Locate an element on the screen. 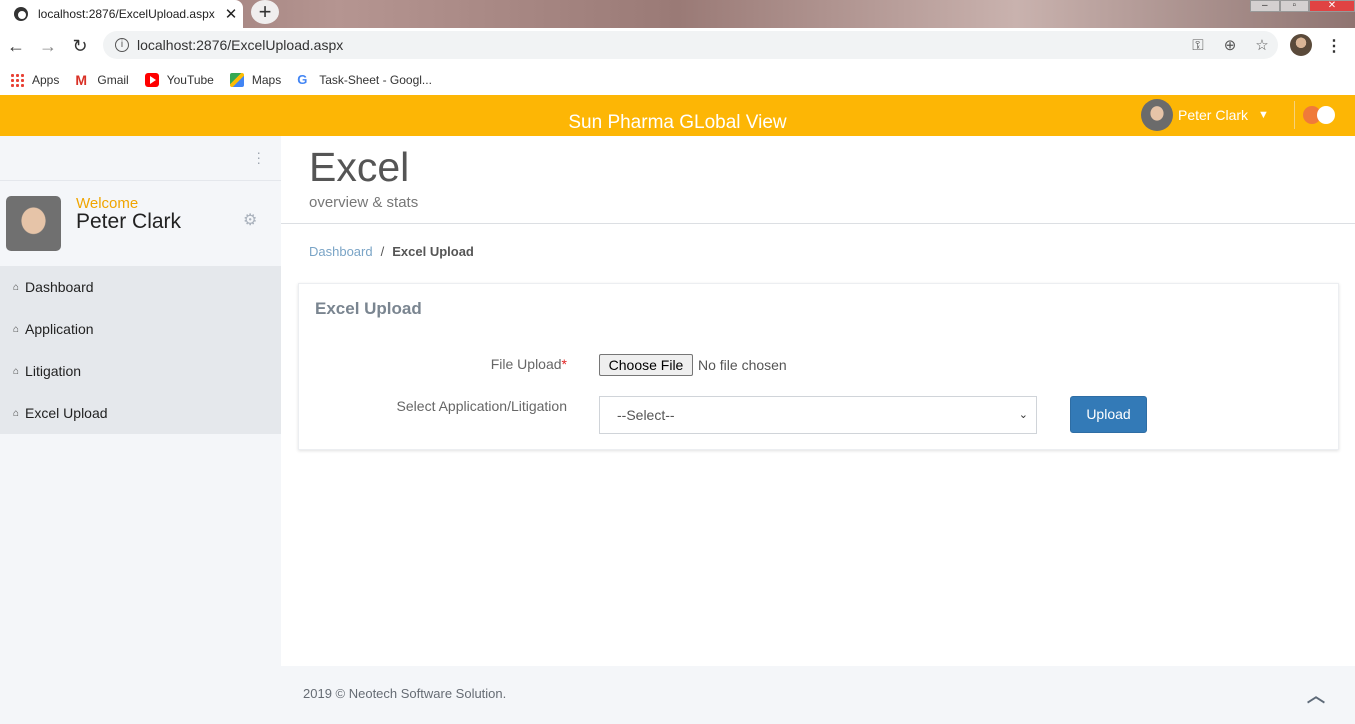 Image resolution: width=1355 pixels, height=724 pixels. chevron-down-icon: ▼ is located at coordinates (1263, 115).